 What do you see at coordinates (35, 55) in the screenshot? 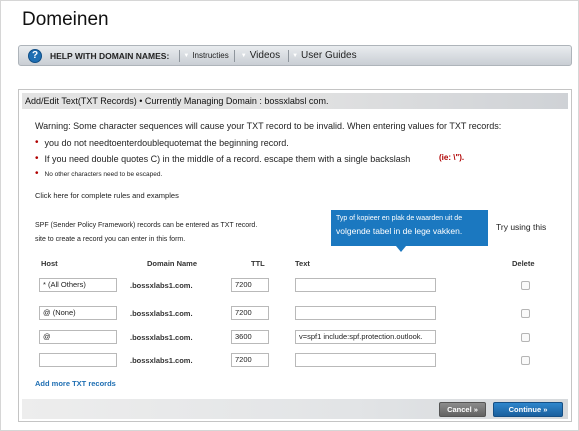
I see `help-icon: ?` at bounding box center [35, 55].